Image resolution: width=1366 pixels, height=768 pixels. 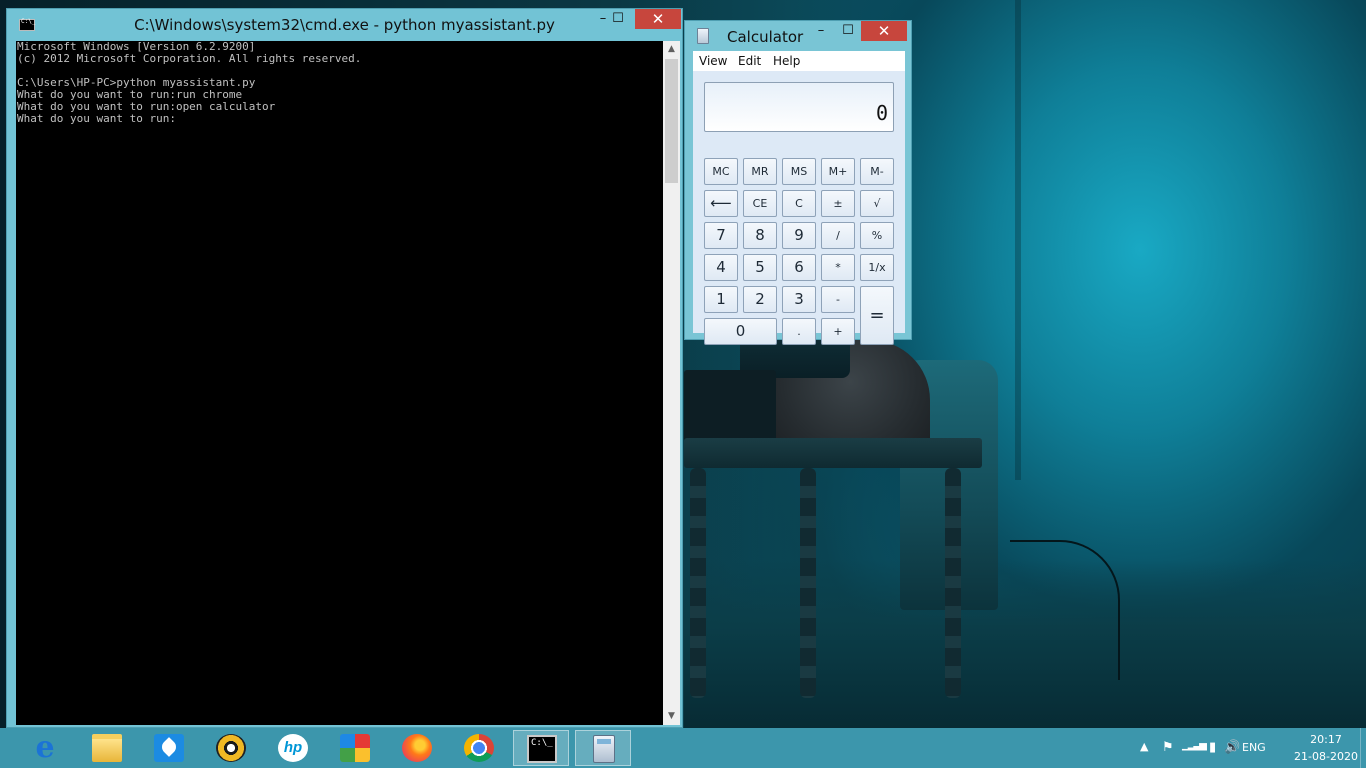 I want to click on internet-explorer-icon: e, so click(x=45, y=747).